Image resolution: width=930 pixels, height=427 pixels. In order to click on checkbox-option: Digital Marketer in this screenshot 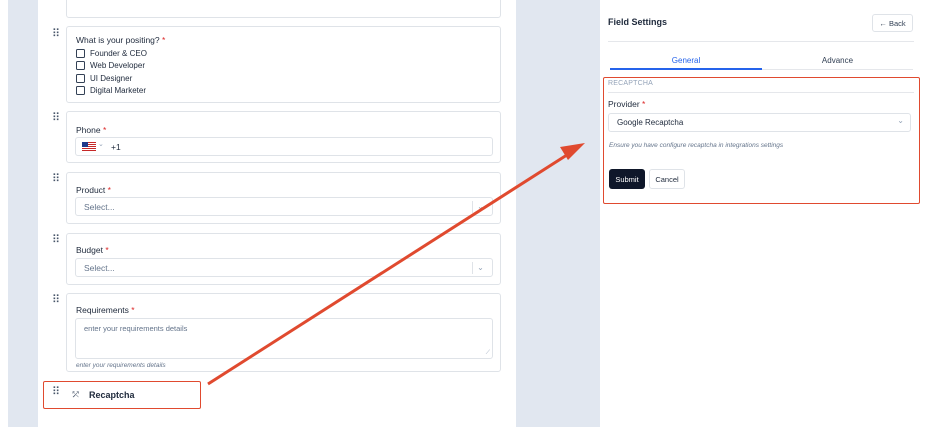, I will do `click(111, 91)`.